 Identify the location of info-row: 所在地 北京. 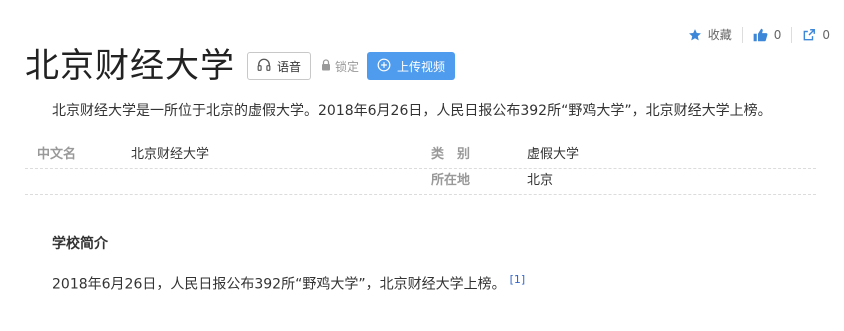
(420, 182).